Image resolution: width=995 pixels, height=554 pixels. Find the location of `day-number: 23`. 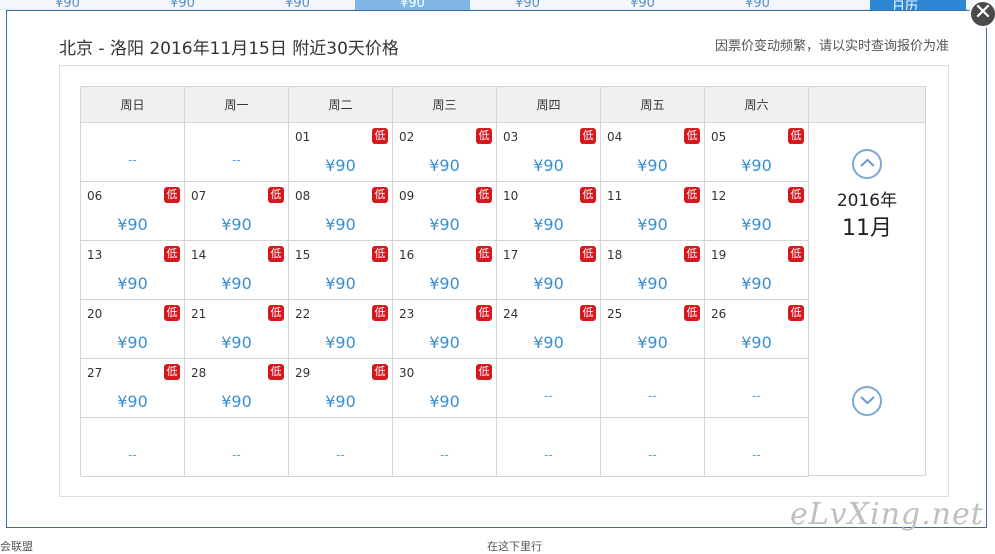

day-number: 23 is located at coordinates (407, 314).